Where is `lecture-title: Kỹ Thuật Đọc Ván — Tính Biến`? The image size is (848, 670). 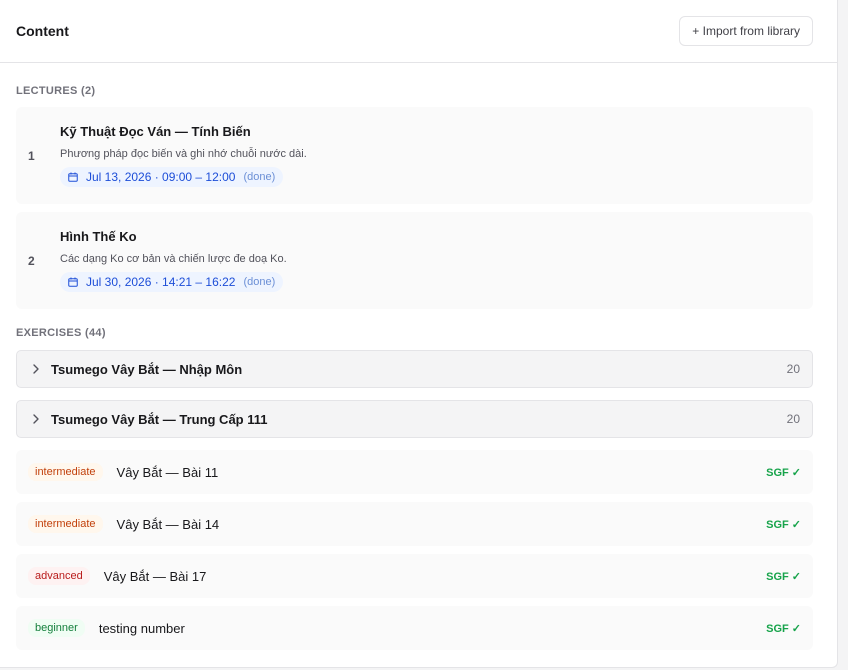
lecture-title: Kỹ Thuật Đọc Ván — Tính Biến is located at coordinates (155, 131).